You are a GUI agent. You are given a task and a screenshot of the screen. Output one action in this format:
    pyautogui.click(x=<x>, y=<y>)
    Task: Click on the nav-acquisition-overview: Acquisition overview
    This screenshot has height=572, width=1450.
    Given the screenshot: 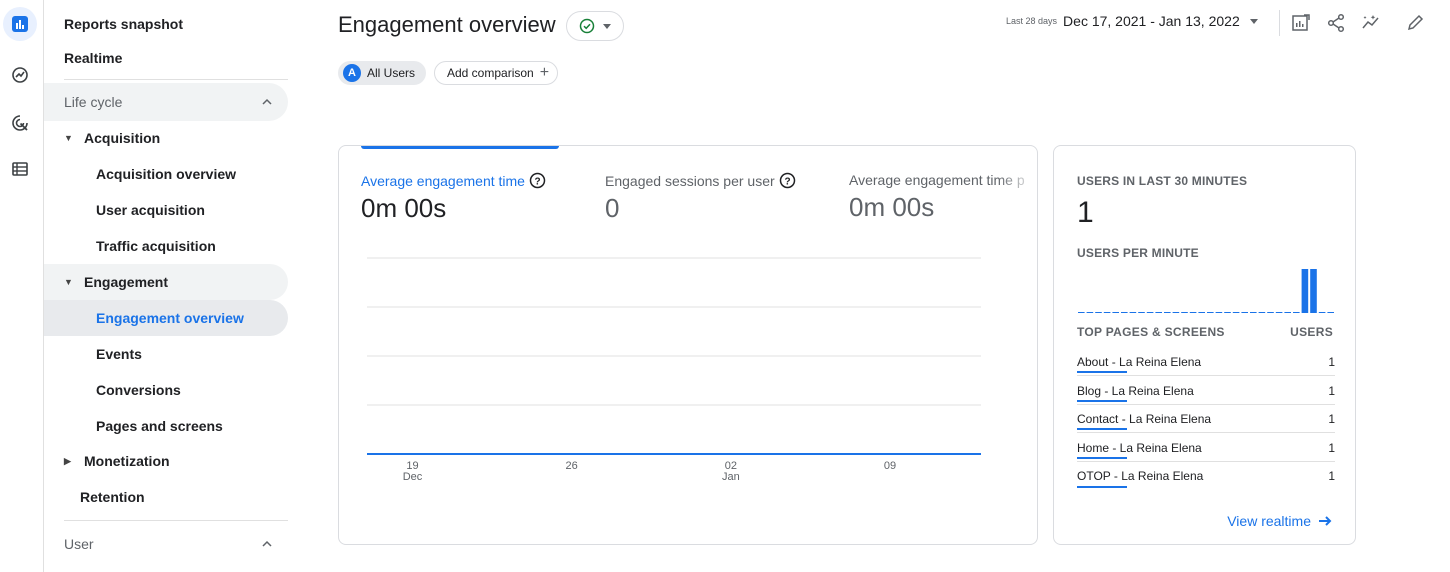 What is the action you would take?
    pyautogui.click(x=166, y=174)
    